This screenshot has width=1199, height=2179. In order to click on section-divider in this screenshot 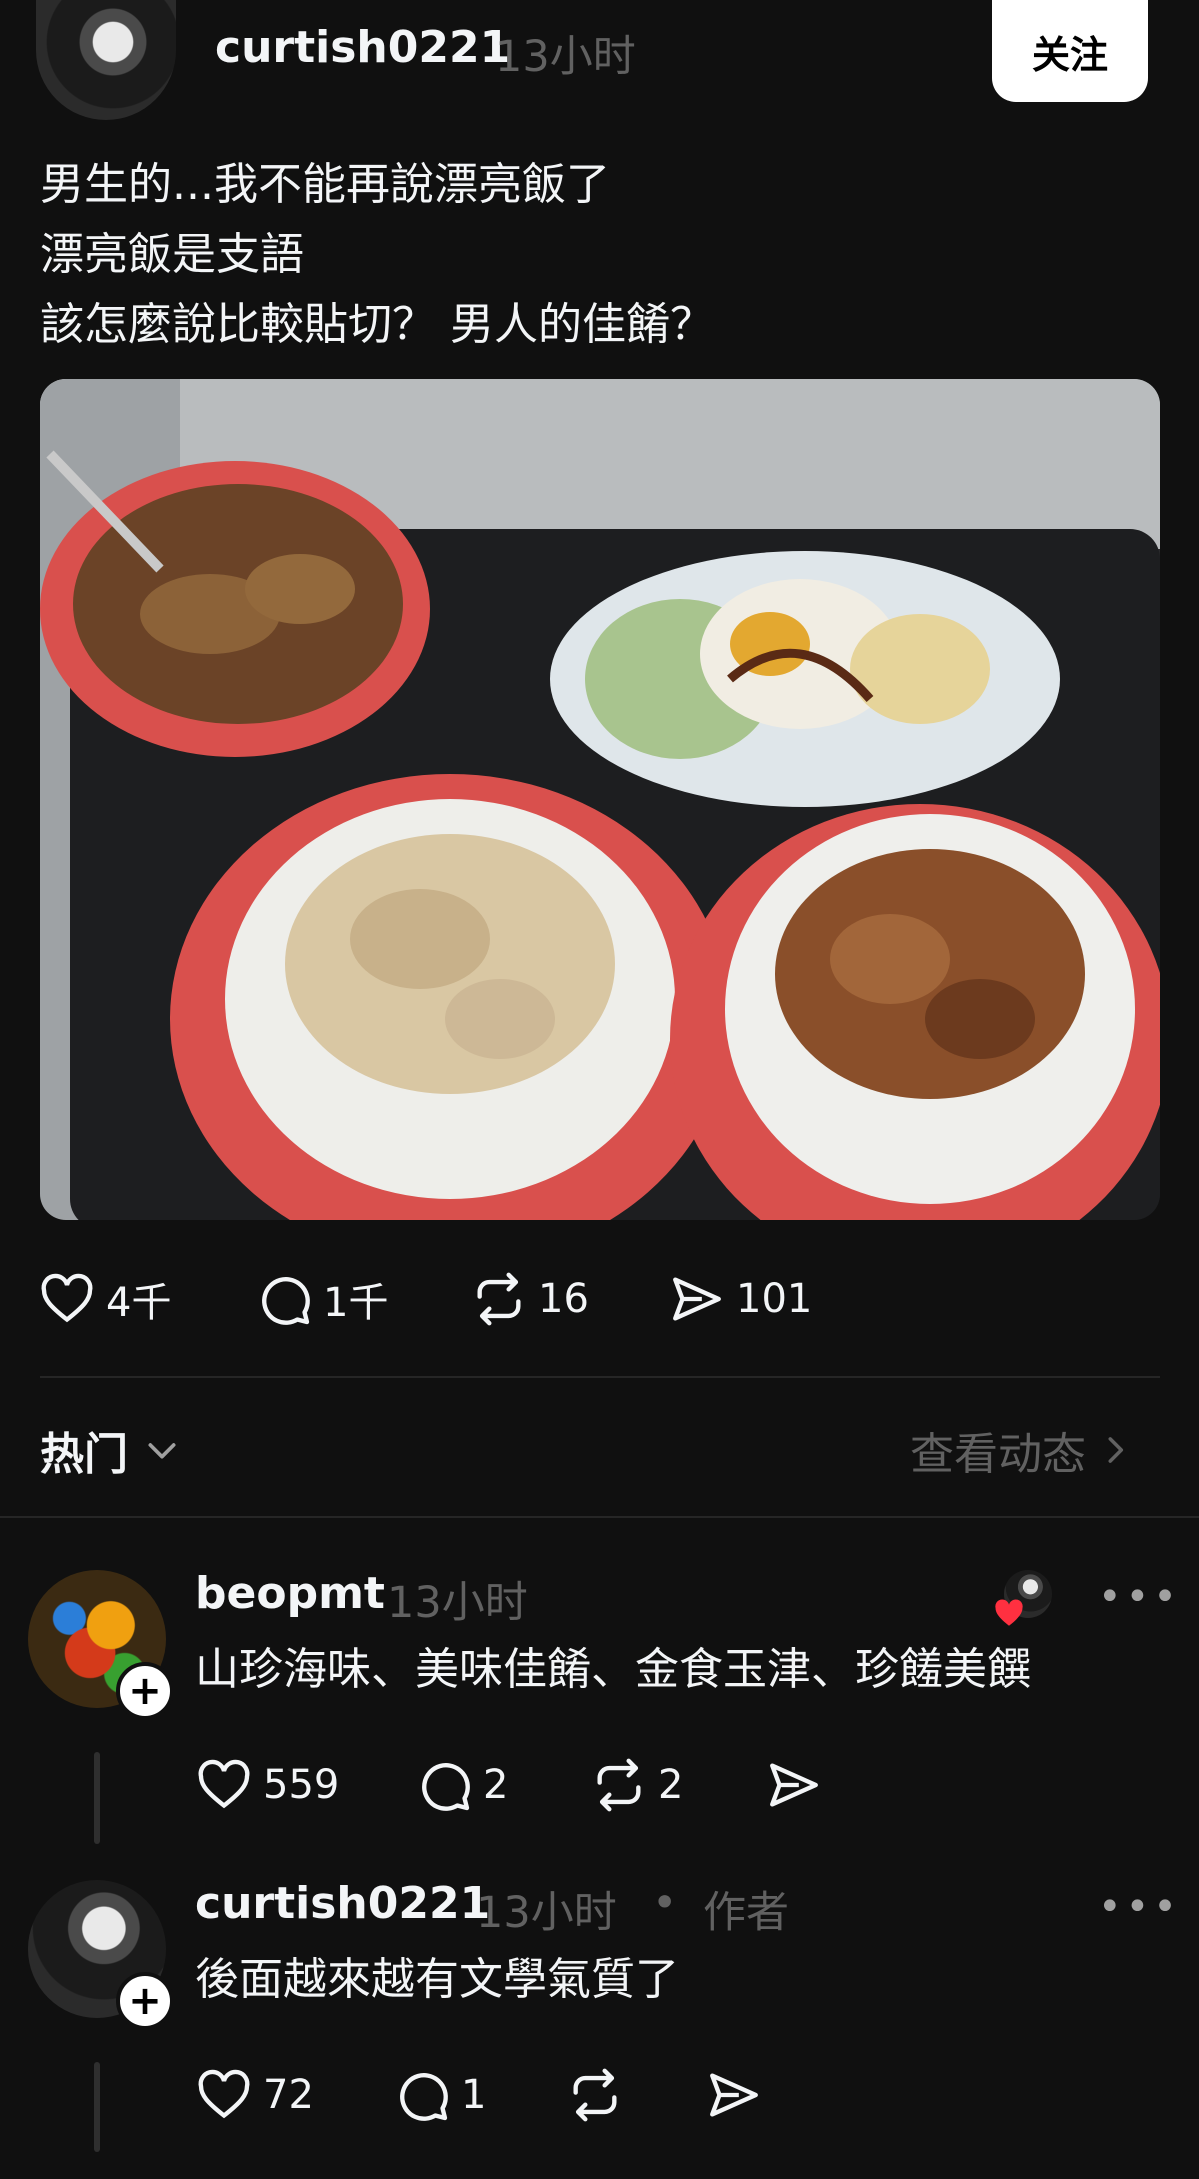, I will do `click(599, 1517)`.